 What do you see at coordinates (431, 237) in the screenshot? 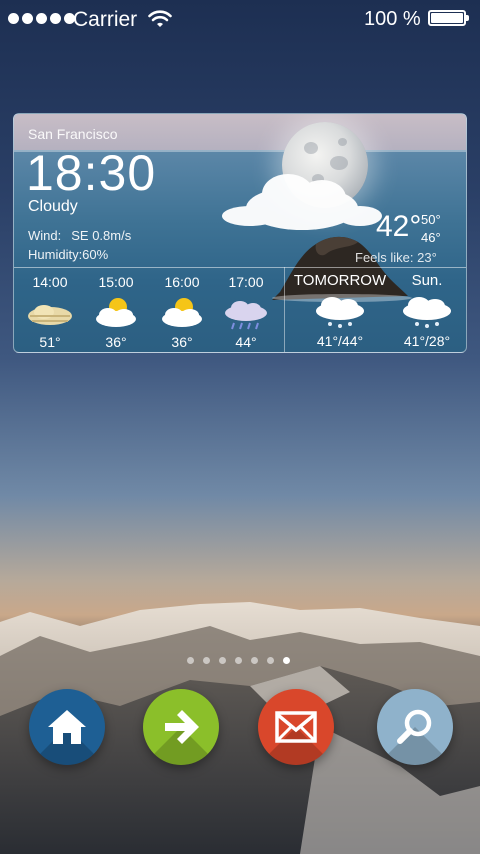
I see `low-temperature: 46°` at bounding box center [431, 237].